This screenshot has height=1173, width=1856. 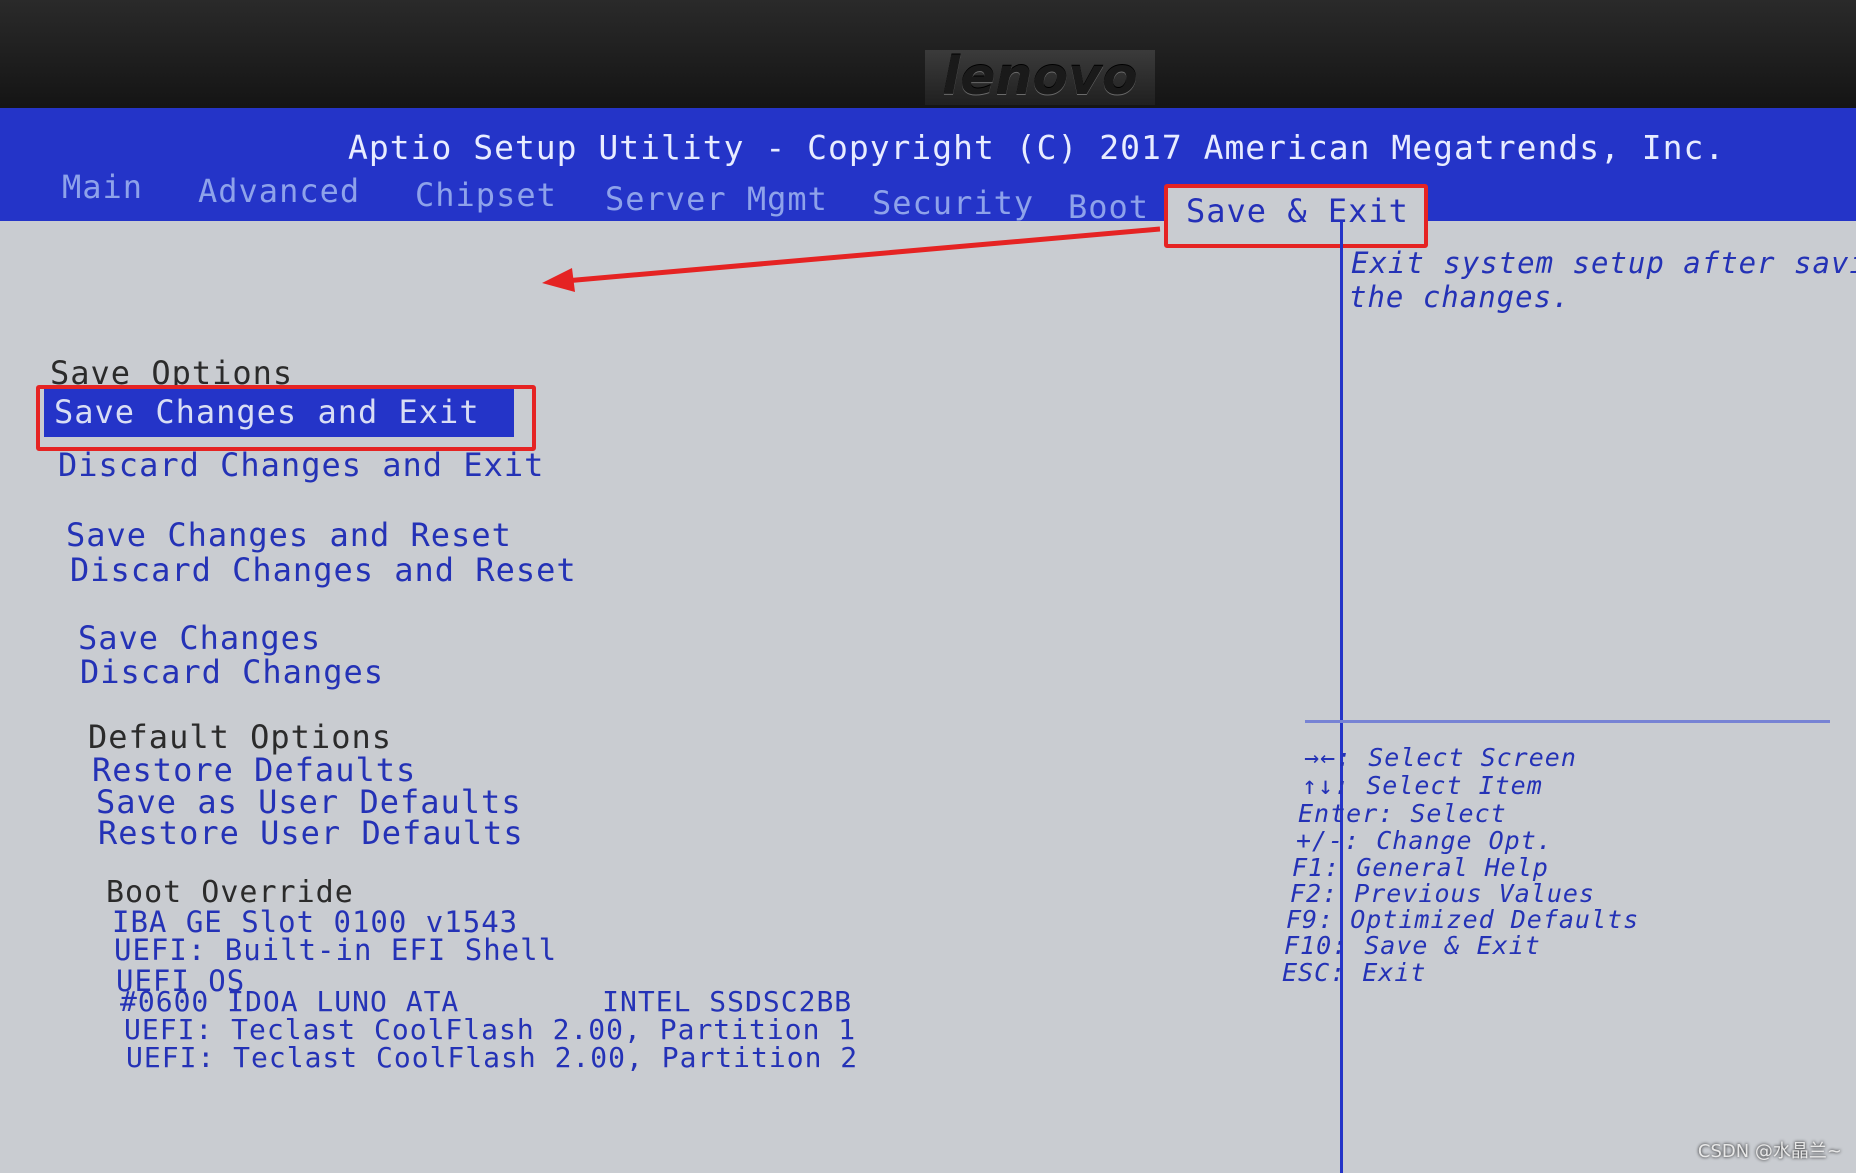 I want to click on discard-changes: Discard Changes, so click(x=232, y=672).